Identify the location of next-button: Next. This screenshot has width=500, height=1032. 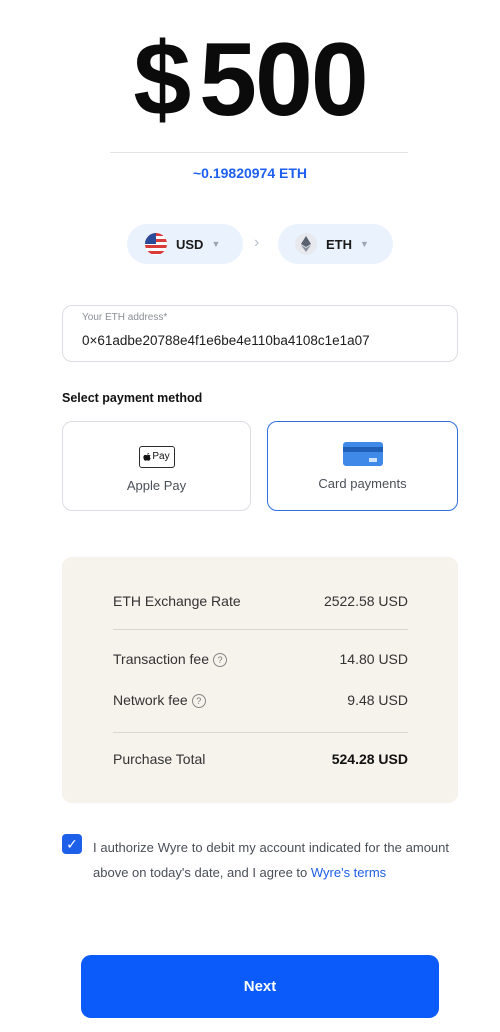
(260, 986).